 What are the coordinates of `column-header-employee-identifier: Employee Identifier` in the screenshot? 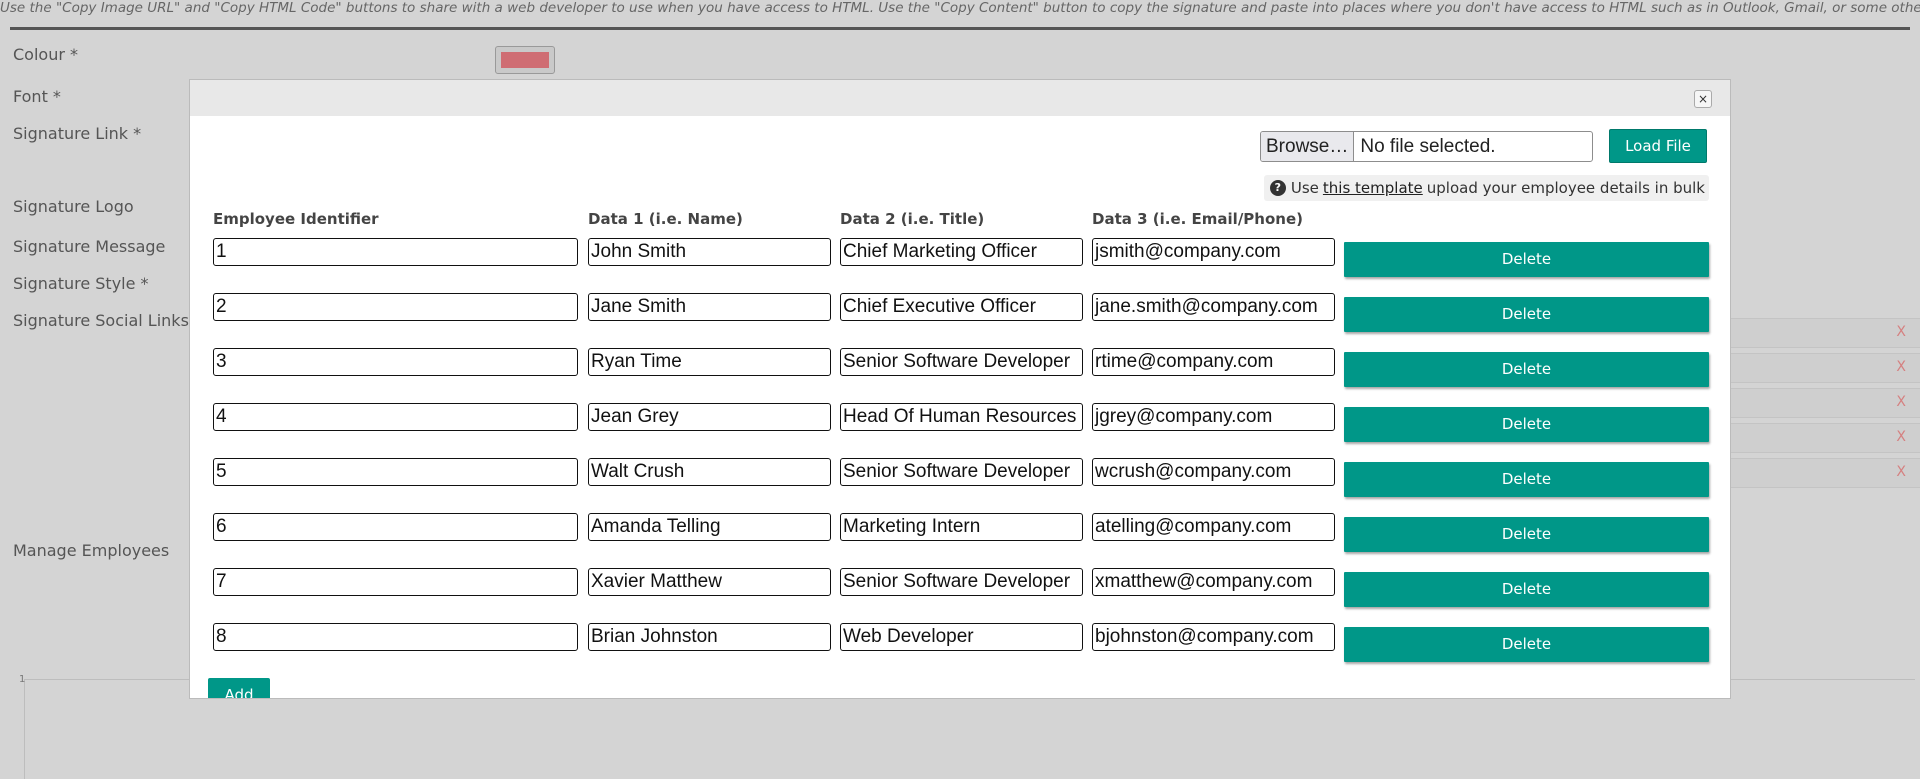 It's located at (296, 219).